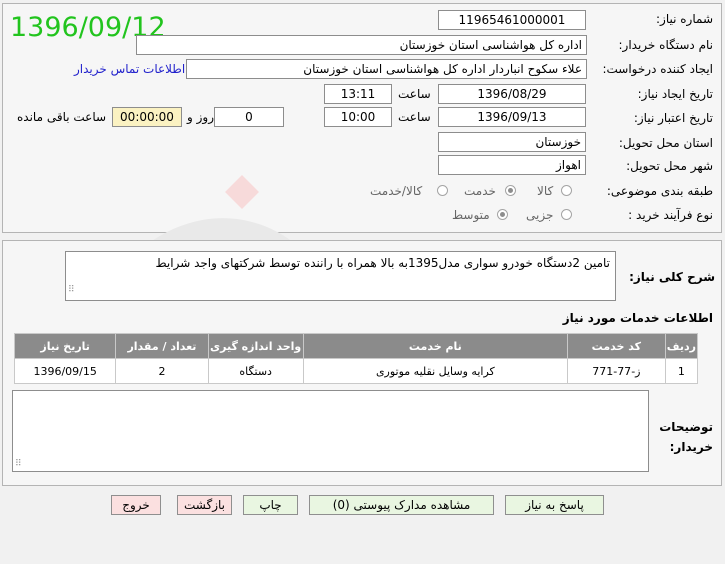 This screenshot has height=564, width=725. I want to click on category-label: طبقه بندی موضوعی:, so click(659, 191).